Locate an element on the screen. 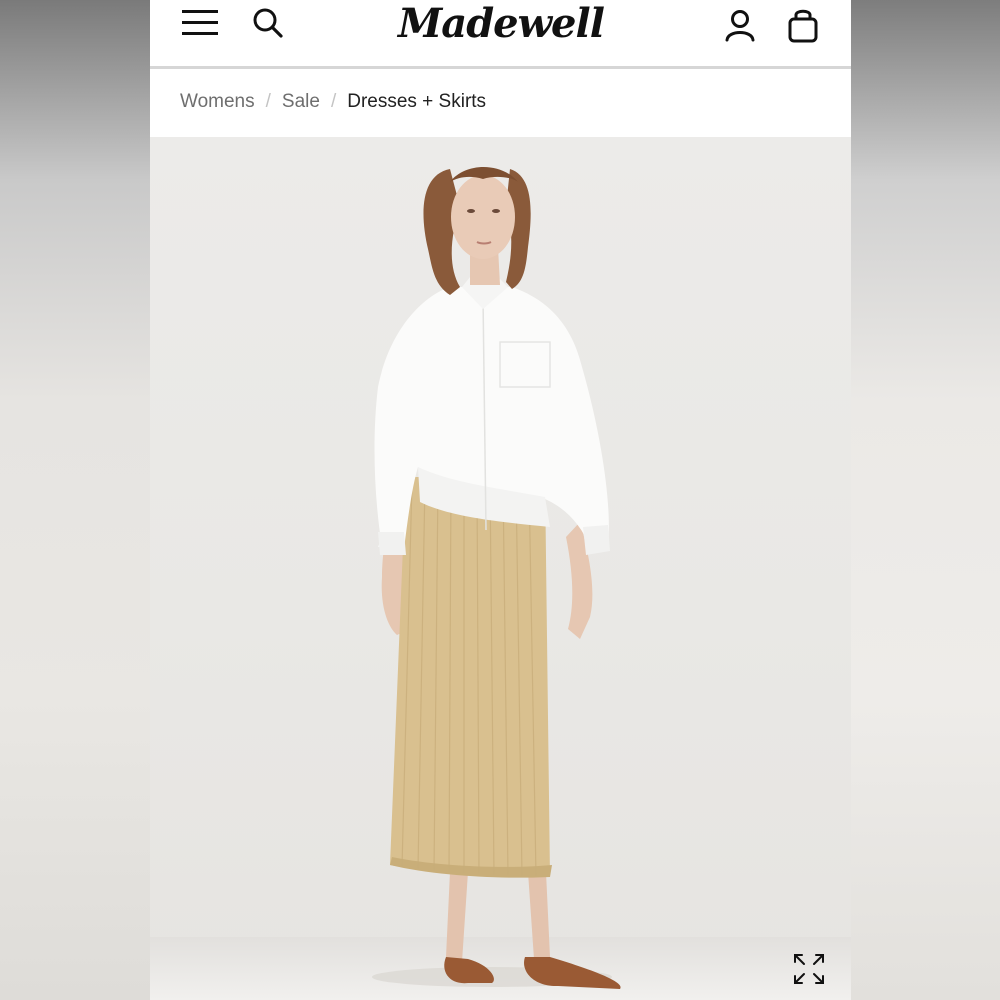 Image resolution: width=1000 pixels, height=1000 pixels. header-divider is located at coordinates (500, 67).